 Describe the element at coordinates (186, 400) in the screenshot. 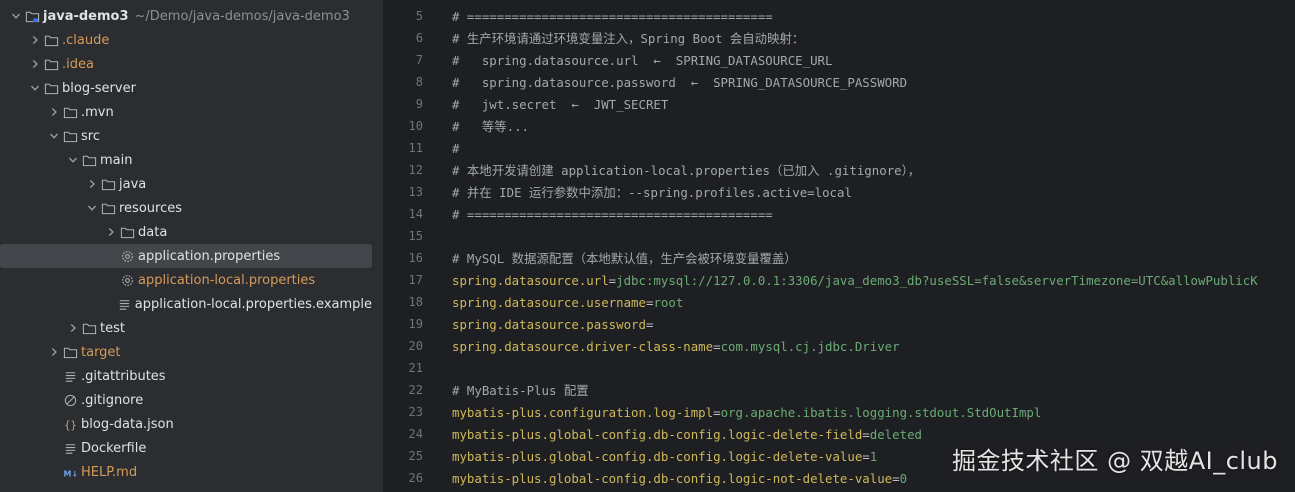

I see `tree-item: .gitignore` at that location.